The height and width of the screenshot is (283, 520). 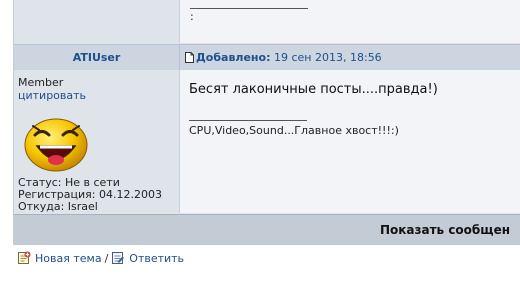 What do you see at coordinates (96, 57) in the screenshot?
I see `post-author-name: ATIUser` at bounding box center [96, 57].